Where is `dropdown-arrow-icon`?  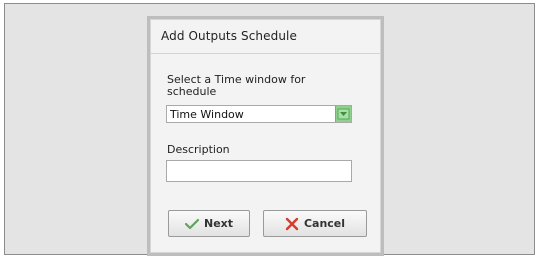
dropdown-arrow-icon is located at coordinates (343, 114).